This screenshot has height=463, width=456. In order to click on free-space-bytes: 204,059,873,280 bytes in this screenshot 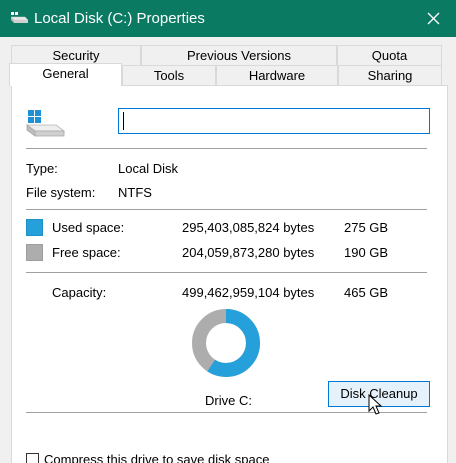, I will do `click(248, 252)`.